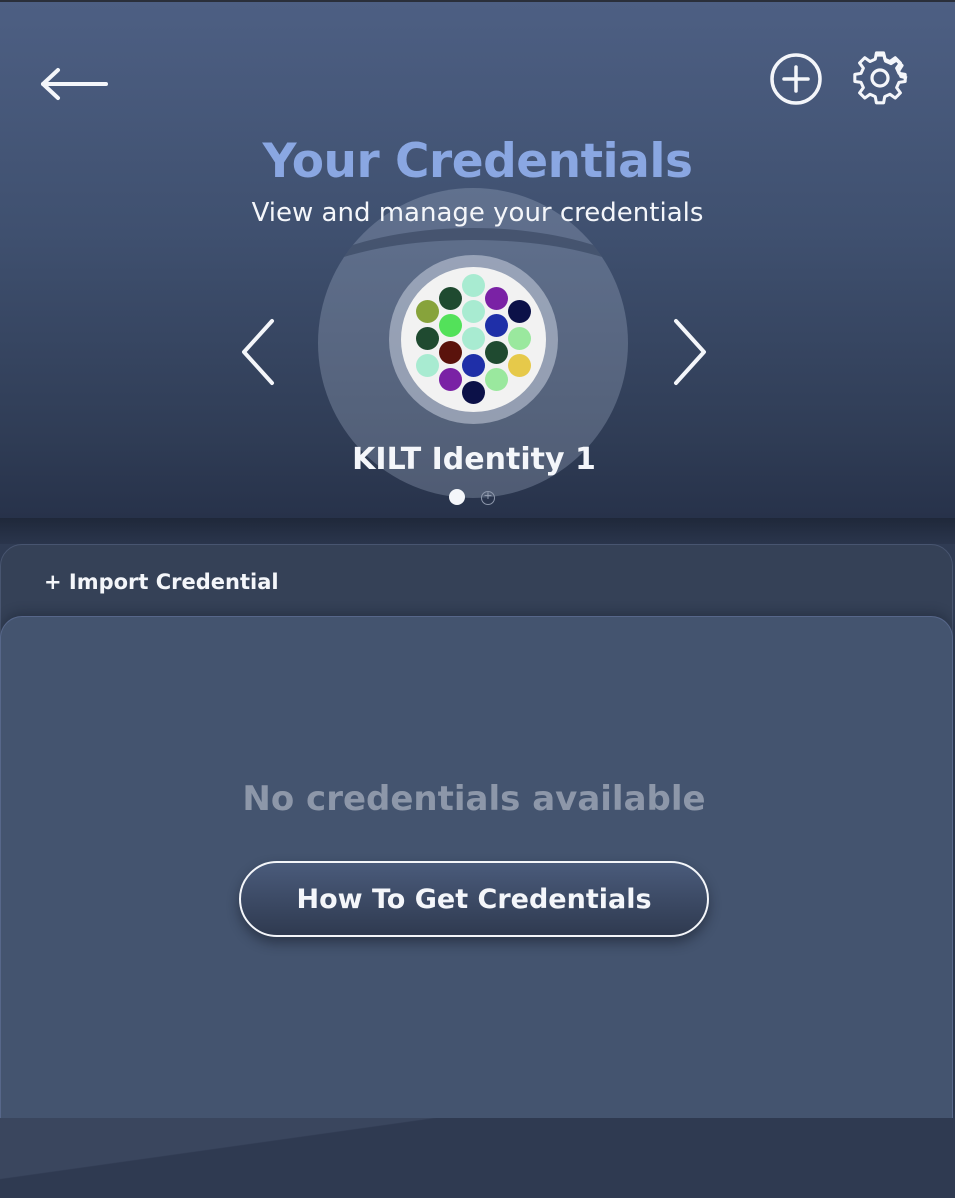  Describe the element at coordinates (479, 498) in the screenshot. I see `identity-pager` at that location.